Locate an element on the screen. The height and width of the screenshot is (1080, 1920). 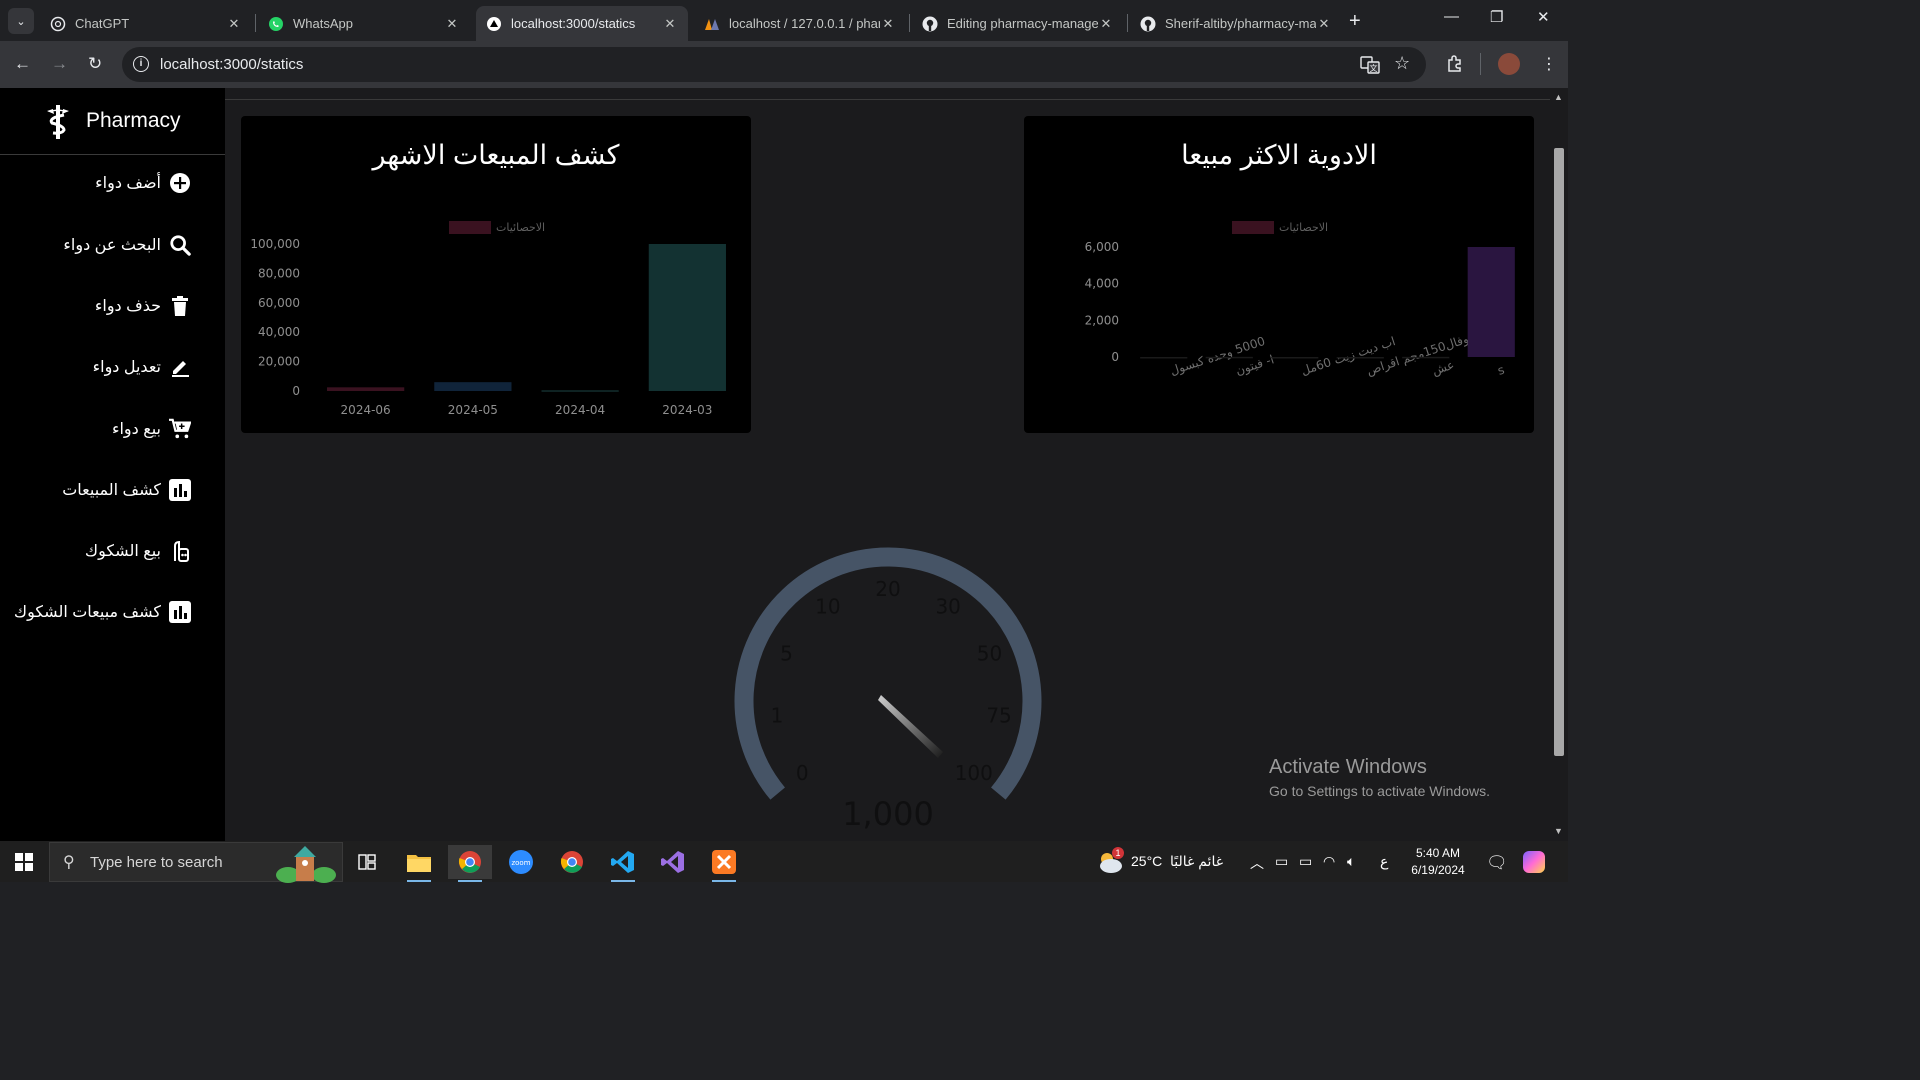
tab-github-editing: Editing pharmacy-manage ✕ is located at coordinates (1018, 23).